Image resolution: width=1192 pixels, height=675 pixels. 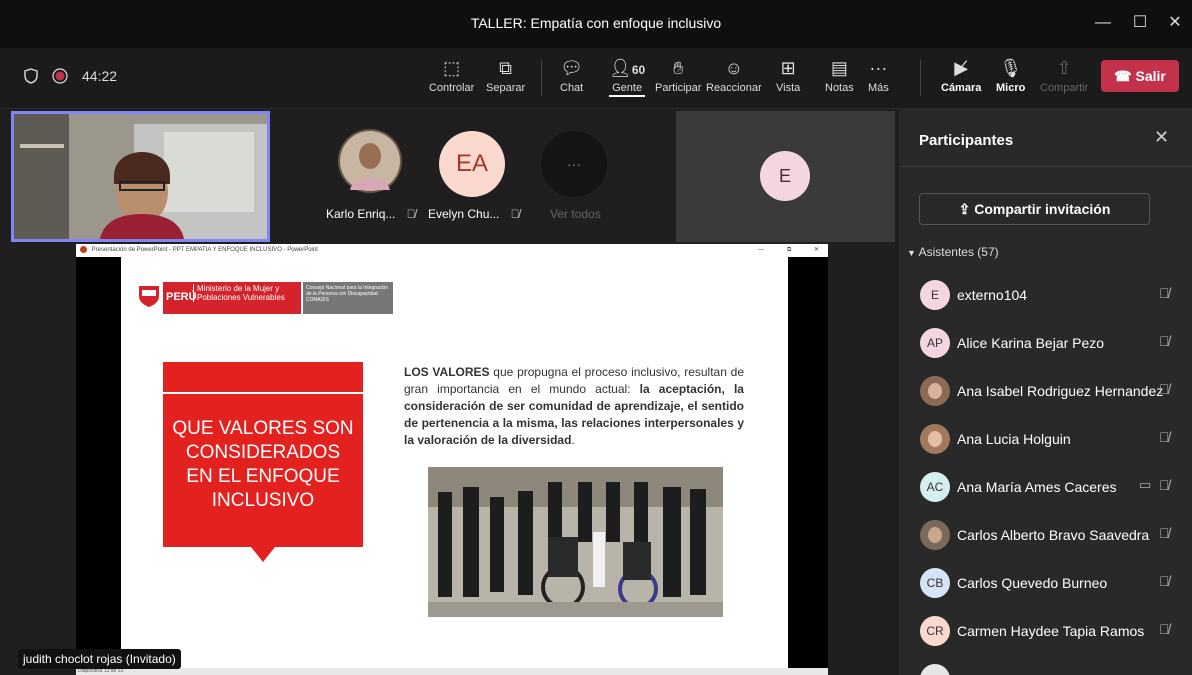 I want to click on participant-name: Carmen Haydee Tapia Ramos, so click(x=1051, y=631).